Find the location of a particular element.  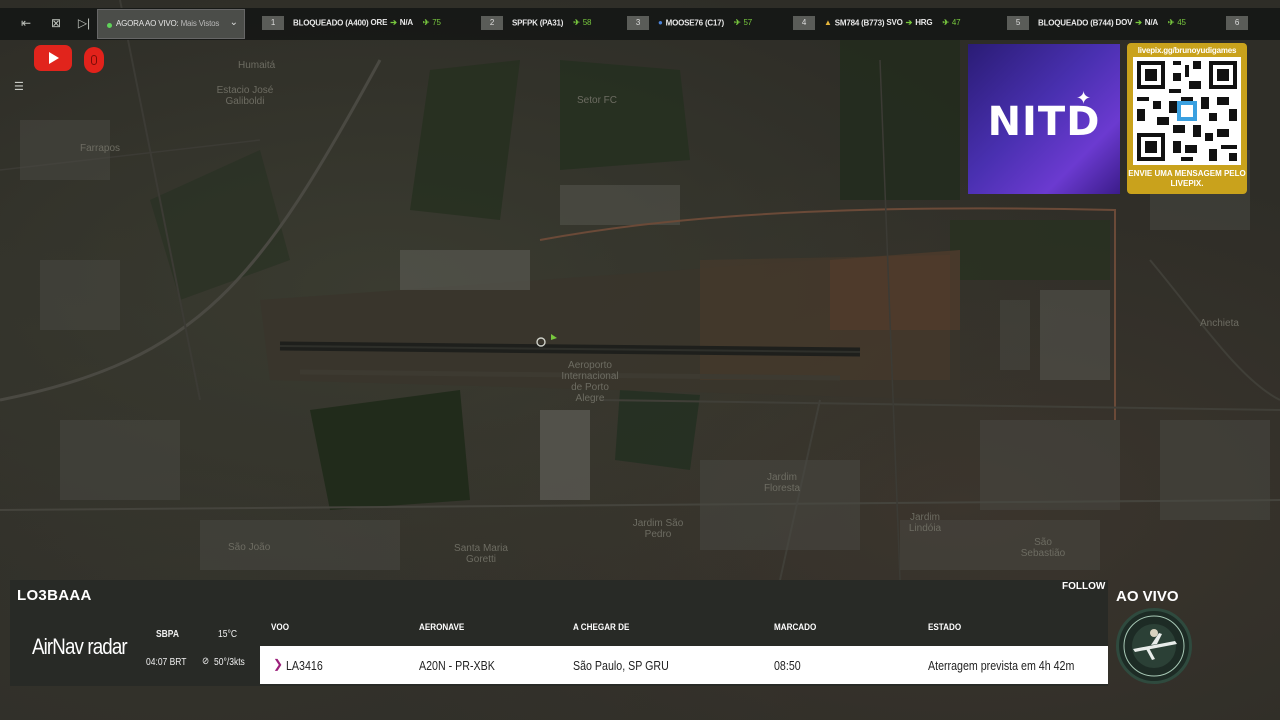

ticker-origin: DOV is located at coordinates (1124, 23).